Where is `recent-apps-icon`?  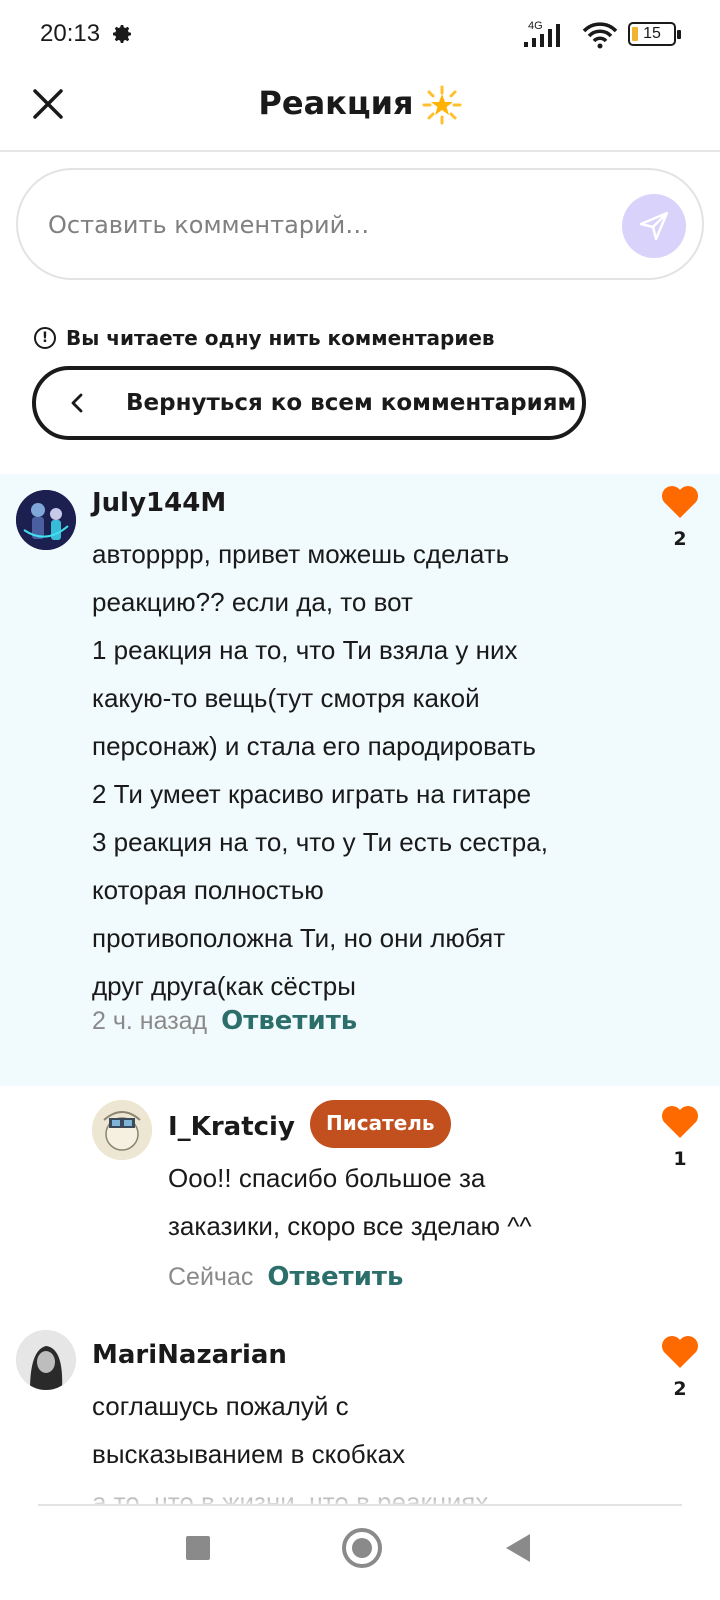
recent-apps-icon is located at coordinates (198, 1548).